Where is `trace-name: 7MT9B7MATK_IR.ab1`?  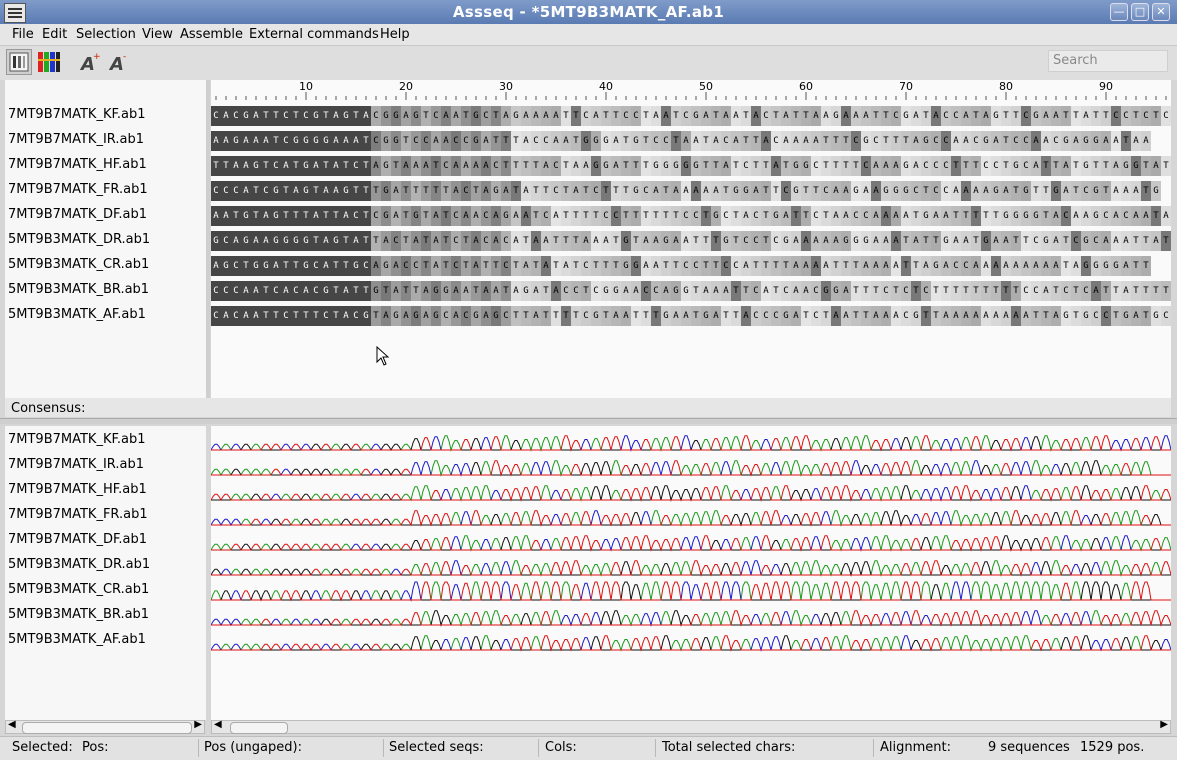 trace-name: 7MT9B7MATK_IR.ab1 is located at coordinates (76, 464).